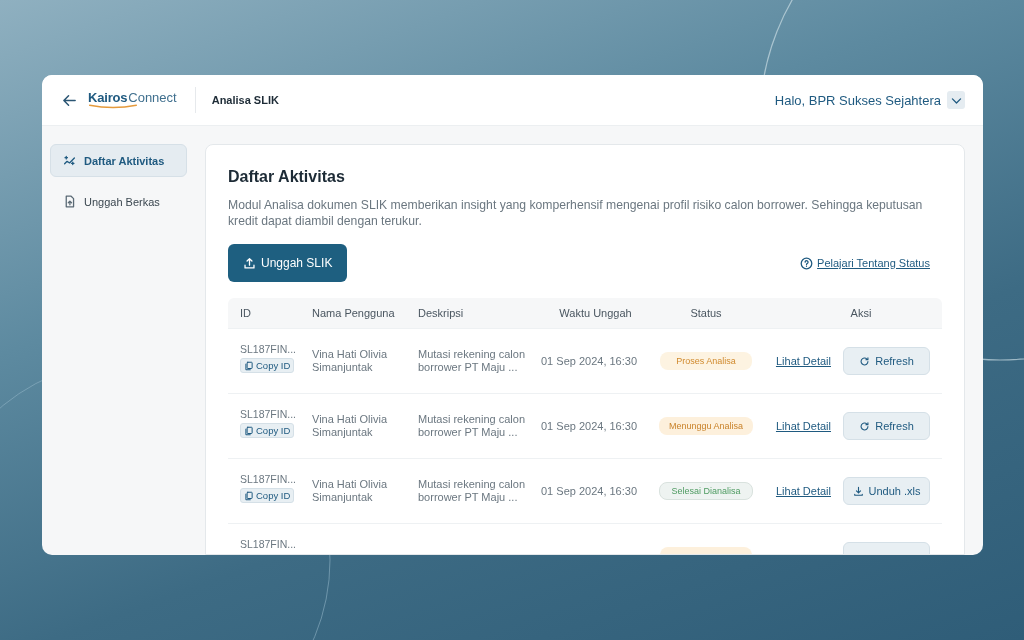 This screenshot has height=640, width=1024. I want to click on back-arrow-icon, so click(69, 100).